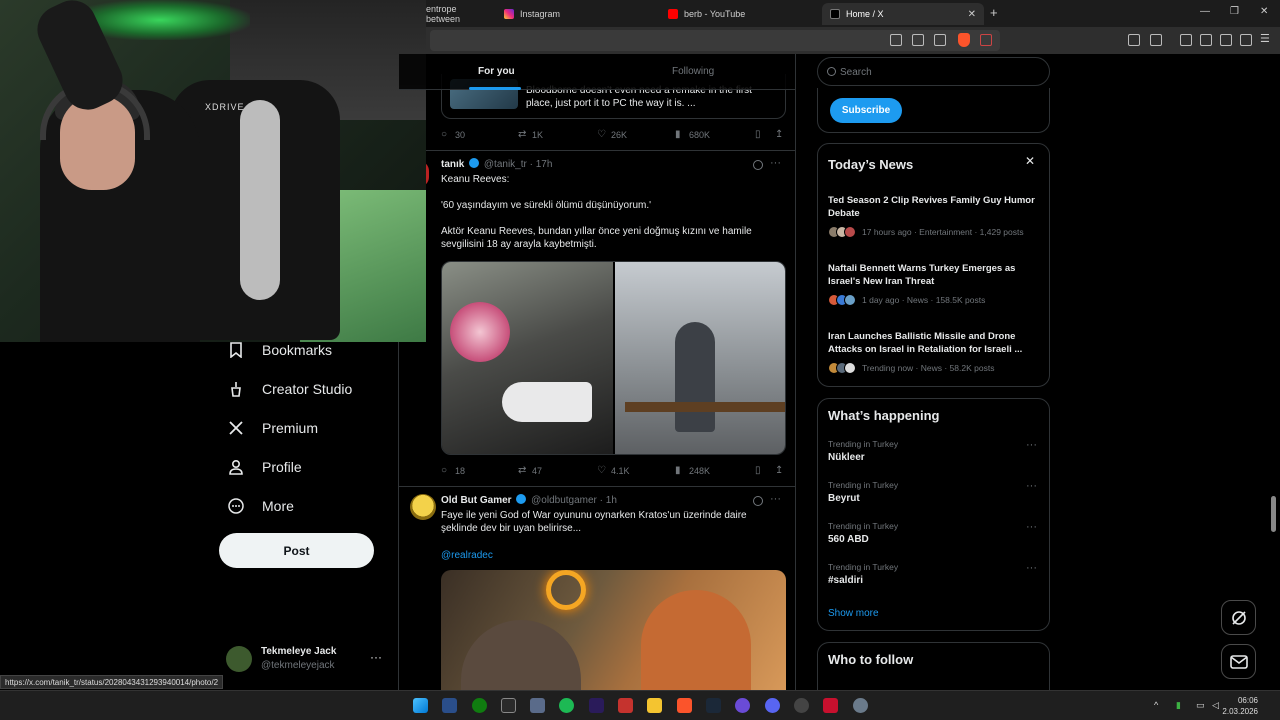 This screenshot has height=720, width=1280. Describe the element at coordinates (522, 470) in the screenshot. I see `repost-icon: ⇄` at that location.